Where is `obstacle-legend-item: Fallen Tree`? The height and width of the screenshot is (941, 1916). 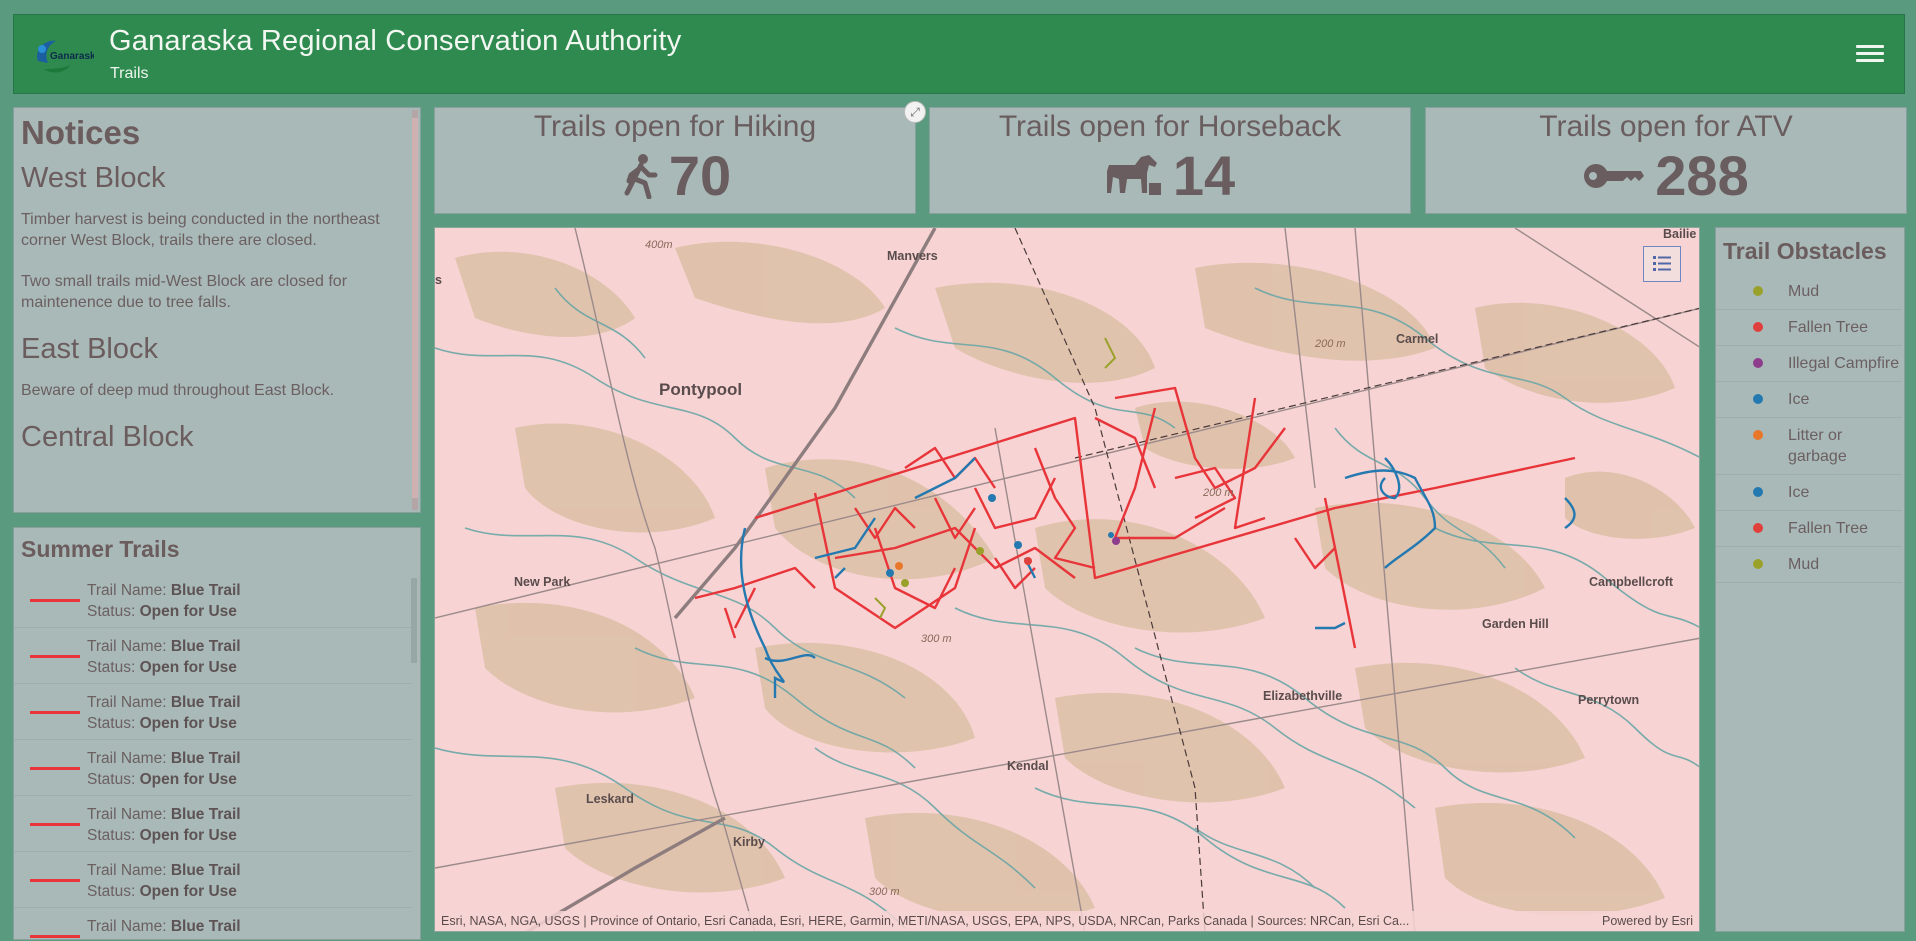
obstacle-legend-item: Fallen Tree is located at coordinates (1809, 328).